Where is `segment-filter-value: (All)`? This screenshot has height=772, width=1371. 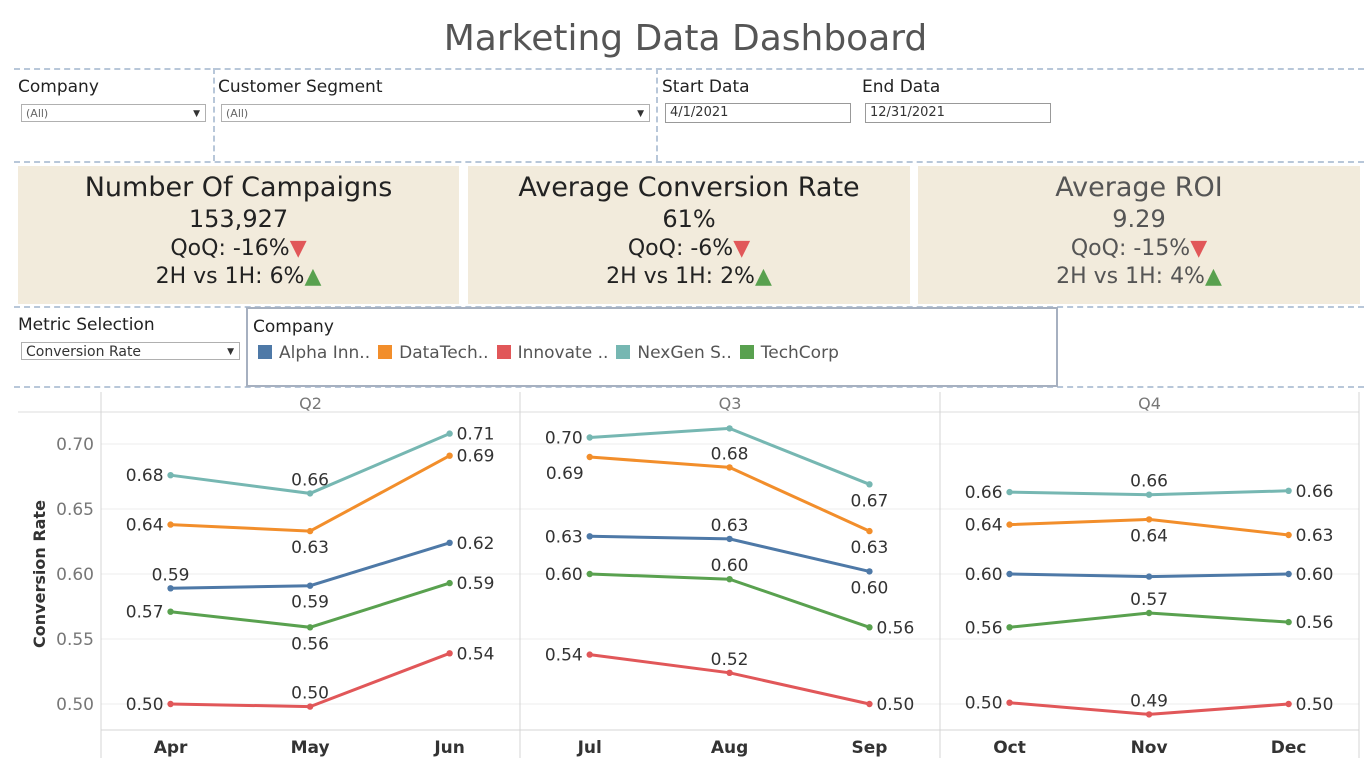
segment-filter-value: (All) is located at coordinates (237, 113).